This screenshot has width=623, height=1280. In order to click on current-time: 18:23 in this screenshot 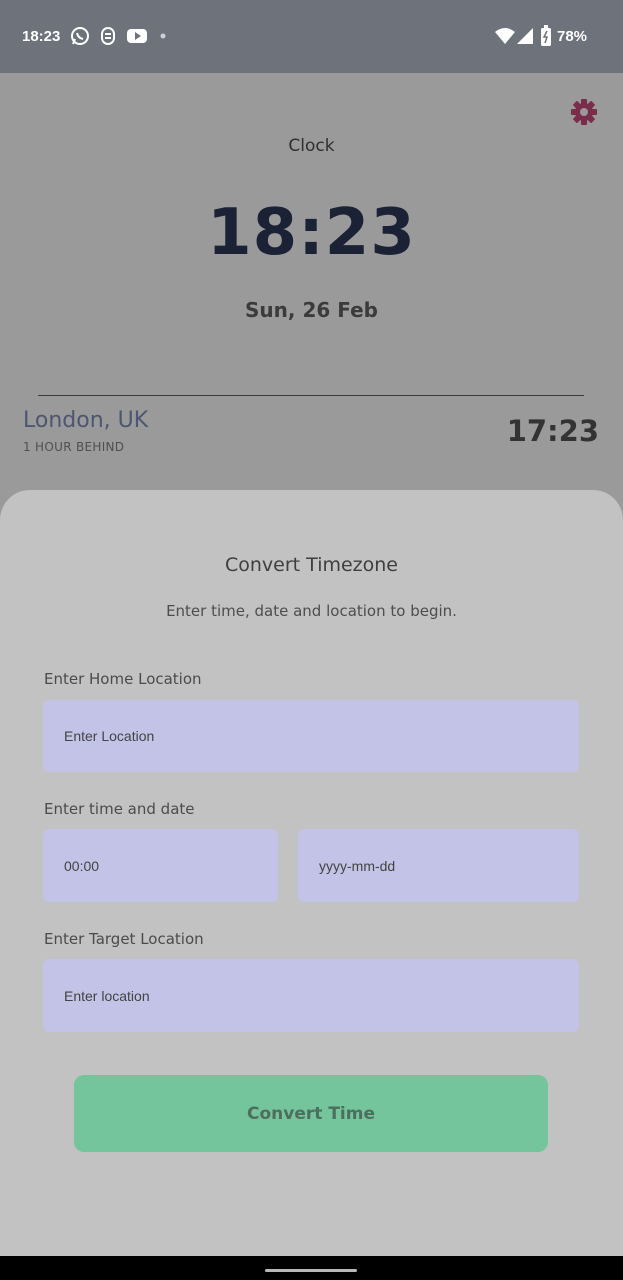, I will do `click(311, 233)`.